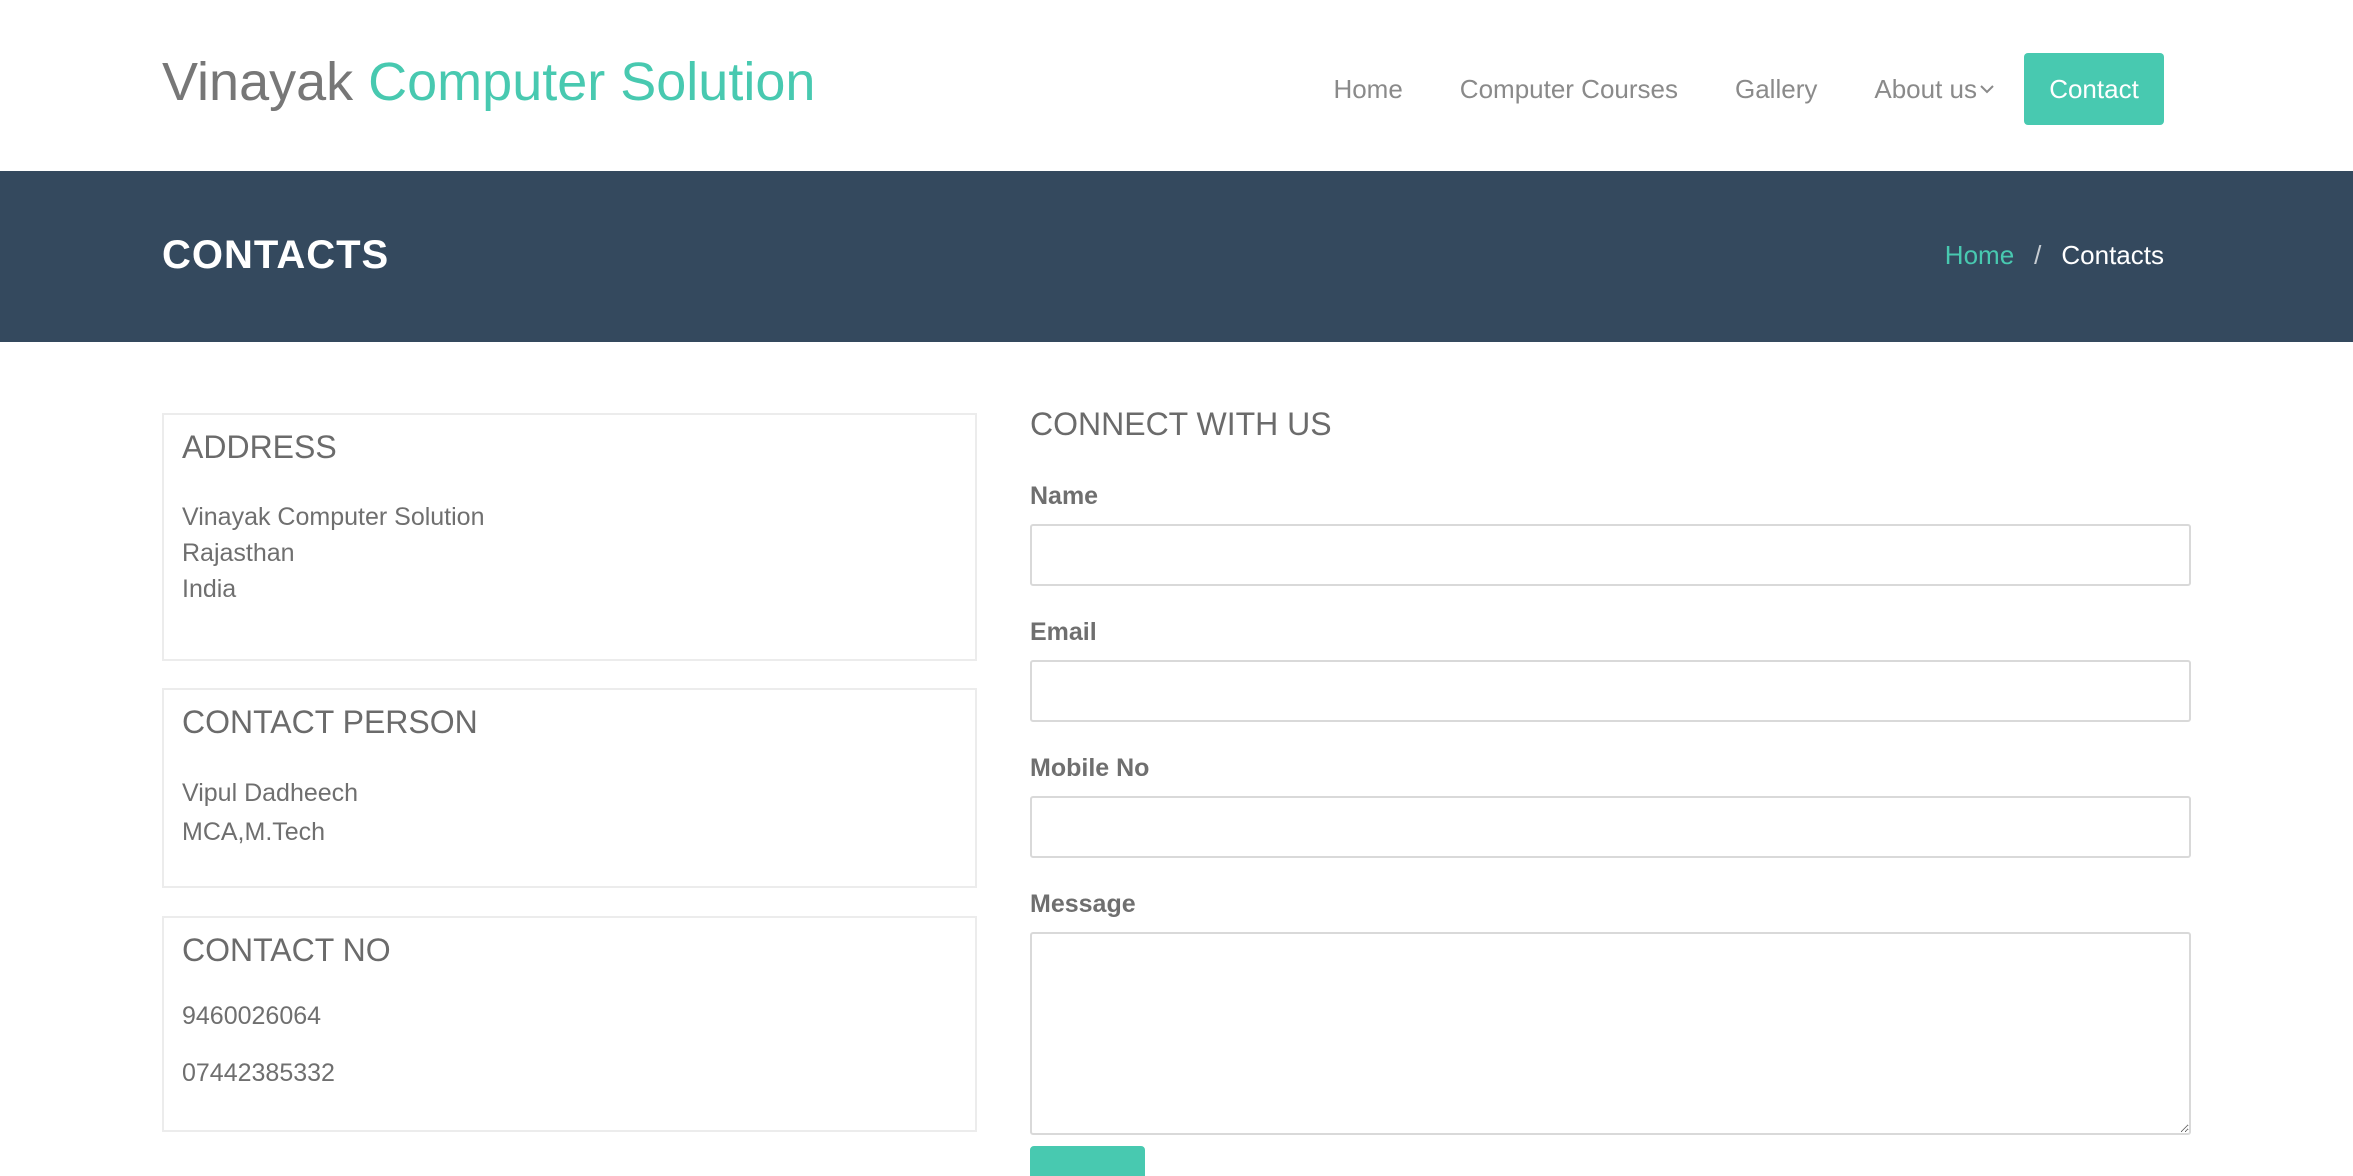 The width and height of the screenshot is (2353, 1176). Describe the element at coordinates (2094, 89) in the screenshot. I see `nav-contact-button: Contact` at that location.